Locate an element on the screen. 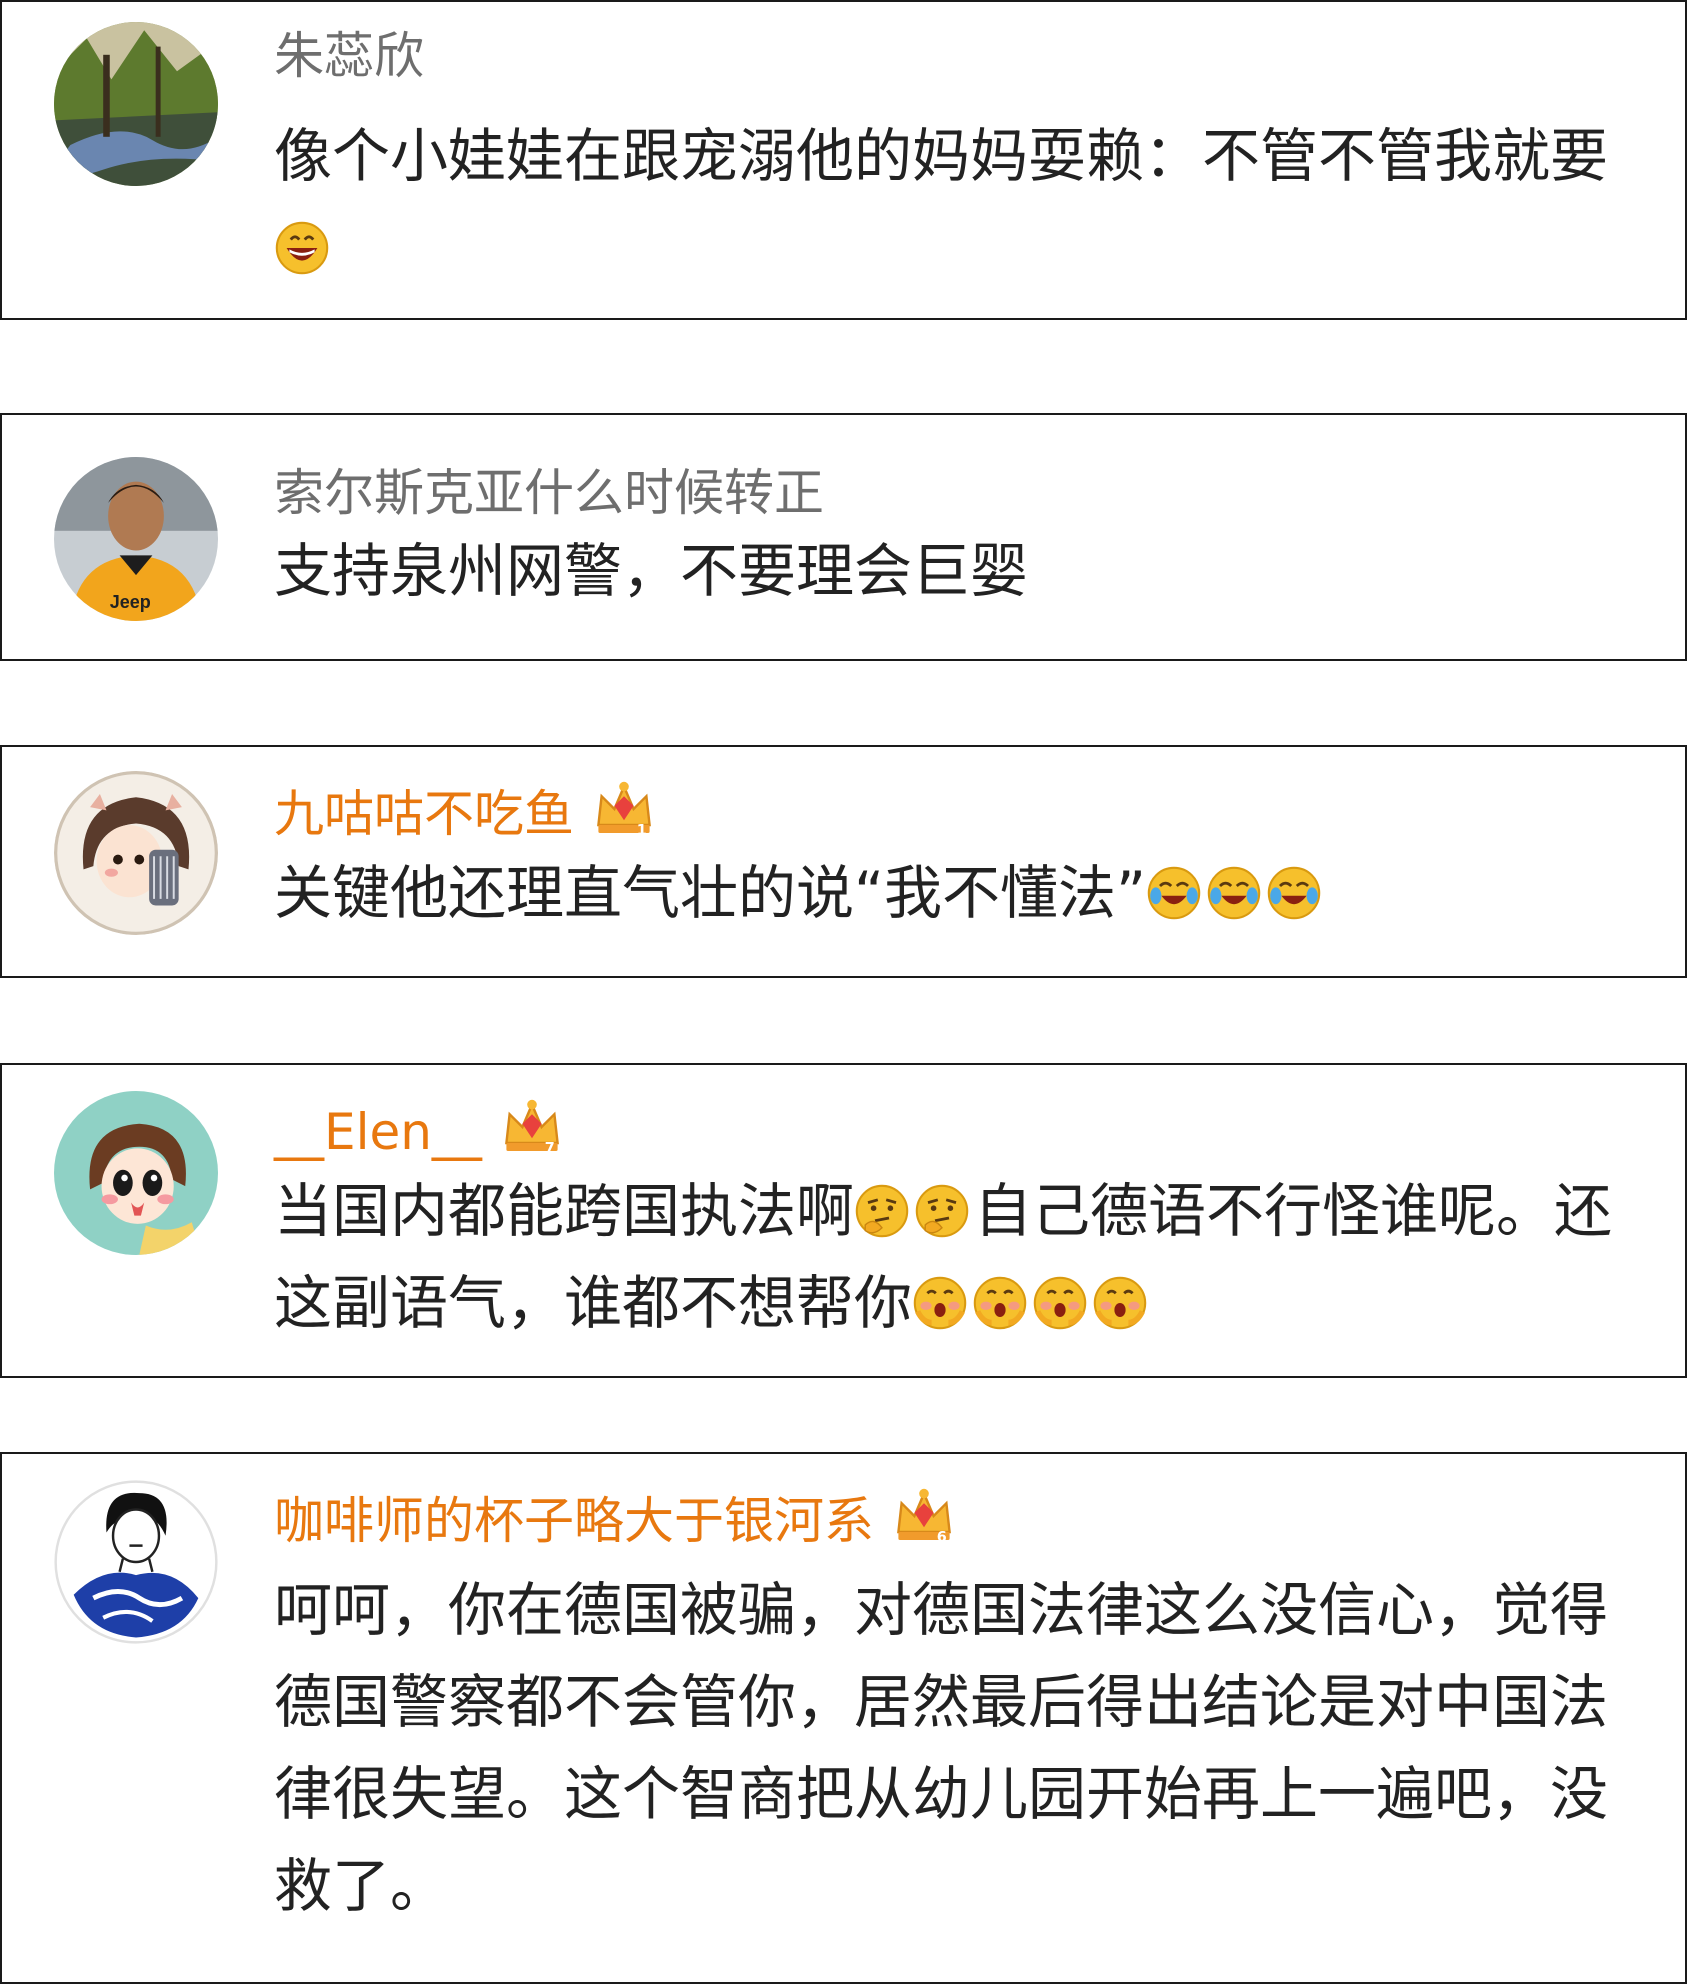 The height and width of the screenshot is (1984, 1691). comment-text: 像个小娃娃在跟宠溺他的妈妈耍赖：不管不管我就要 is located at coordinates (959, 202).